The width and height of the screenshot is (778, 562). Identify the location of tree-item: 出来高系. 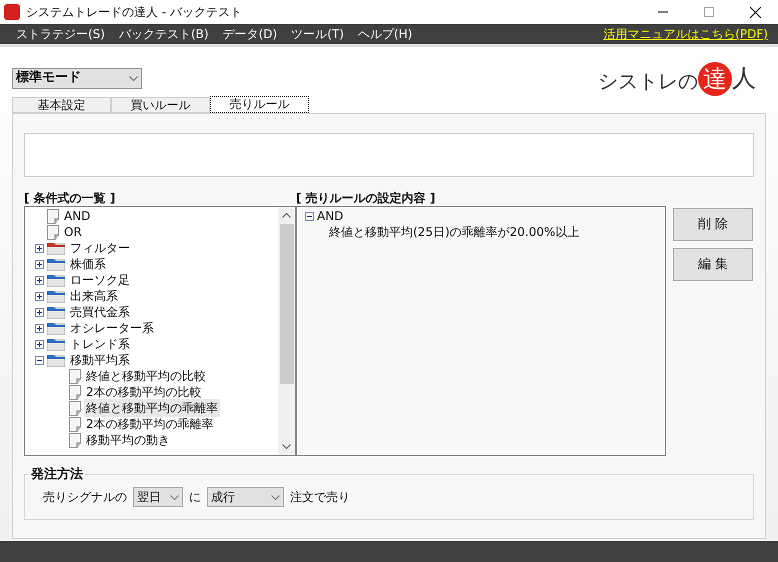
(94, 296).